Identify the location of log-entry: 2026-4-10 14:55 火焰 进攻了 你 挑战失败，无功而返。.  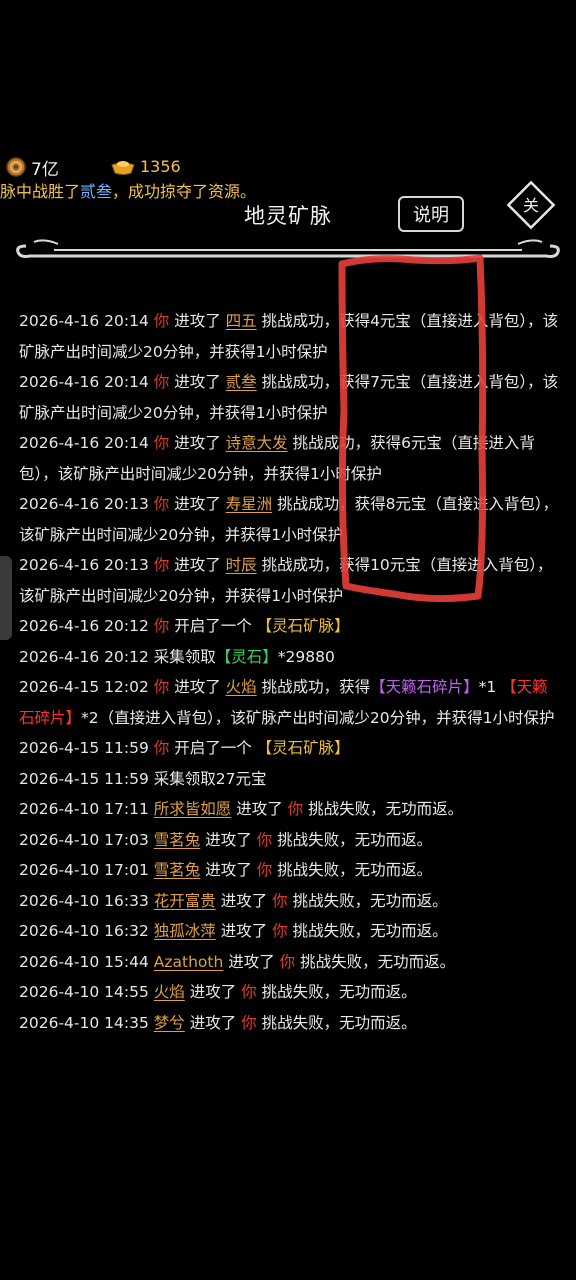
(289, 992).